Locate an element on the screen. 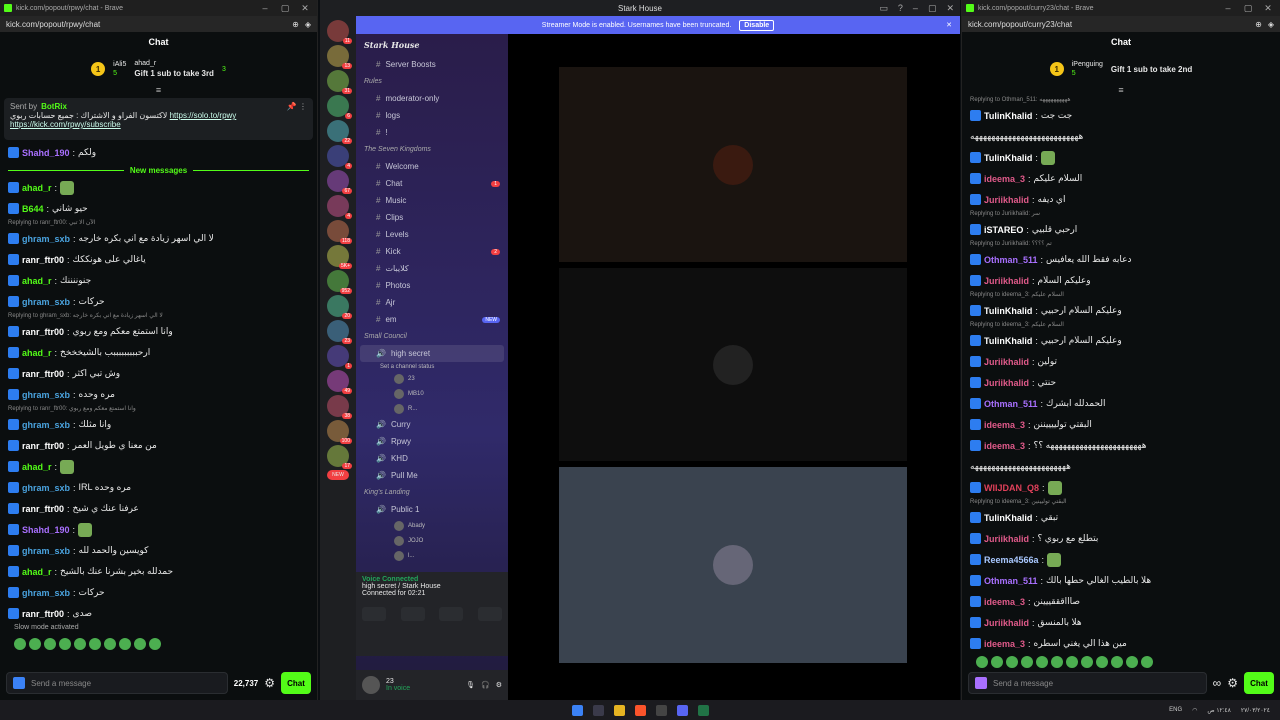 The image size is (1280, 720). channel-item: #! is located at coordinates (432, 132).